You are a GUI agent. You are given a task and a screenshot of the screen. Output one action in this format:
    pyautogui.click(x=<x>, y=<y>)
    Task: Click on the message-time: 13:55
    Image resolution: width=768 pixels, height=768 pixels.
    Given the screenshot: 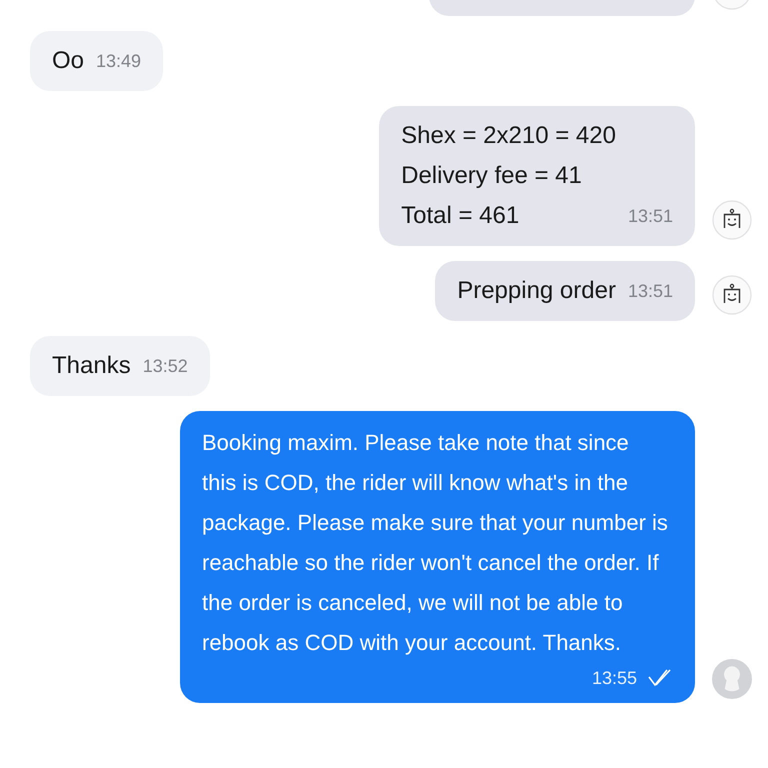 What is the action you would take?
    pyautogui.click(x=614, y=678)
    